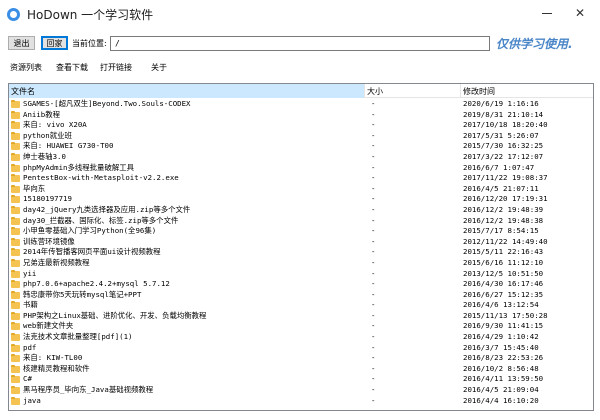  What do you see at coordinates (301, 295) in the screenshot?
I see `table-row: 韩忠康带你5天玩转mysql笔记+PPT - 2016/6/27 15:12:35` at bounding box center [301, 295].